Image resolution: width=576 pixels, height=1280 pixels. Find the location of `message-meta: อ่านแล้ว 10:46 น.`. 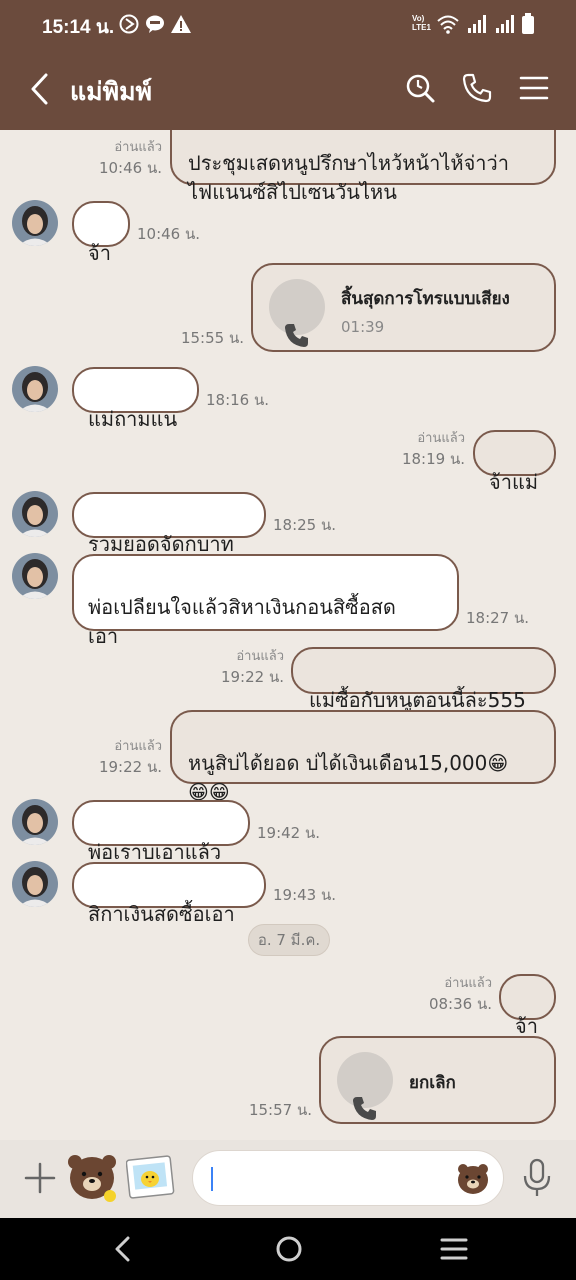

message-meta: อ่านแล้ว 10:46 น. is located at coordinates (130, 159).